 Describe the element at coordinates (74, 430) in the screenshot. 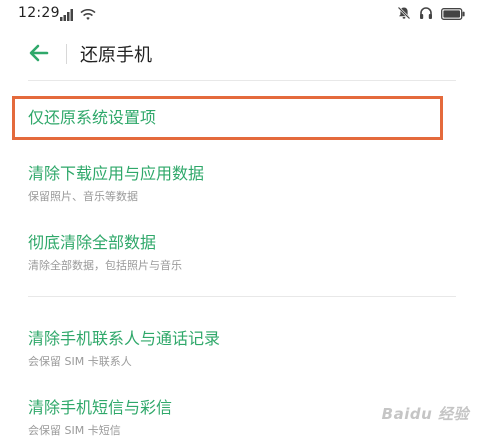

I see `option-subtitle: 会保留 SIM 卡短信` at that location.